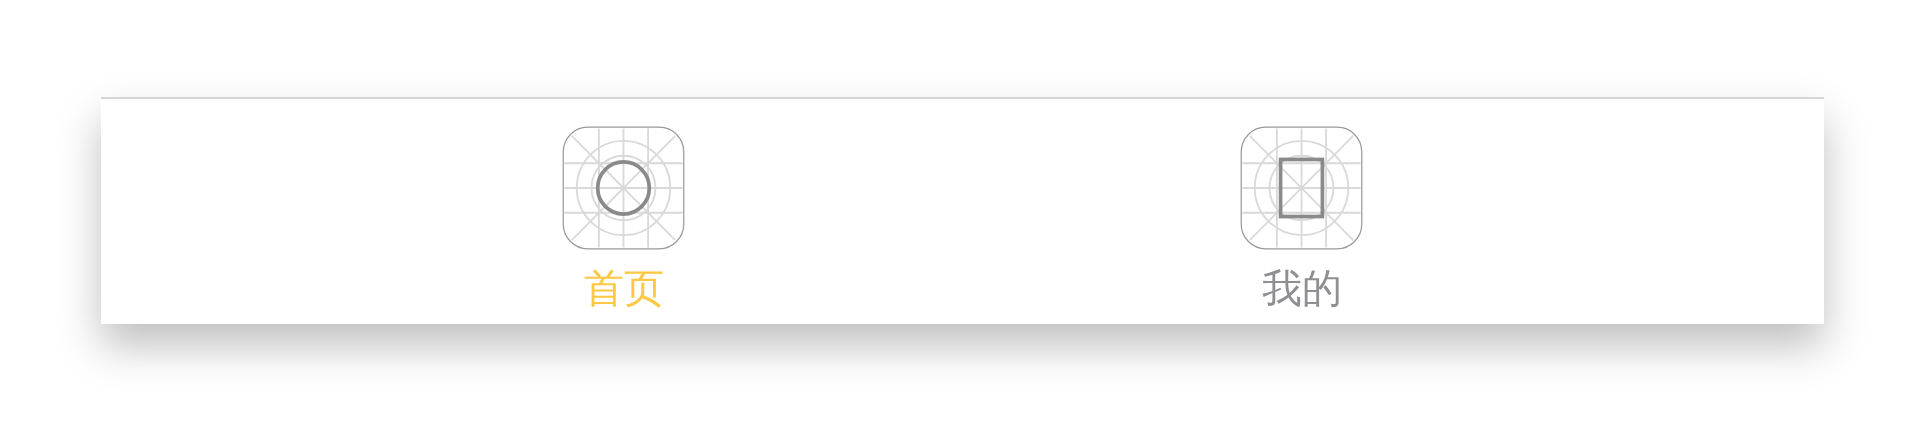  Describe the element at coordinates (1301, 188) in the screenshot. I see `rectangle-icon` at that location.